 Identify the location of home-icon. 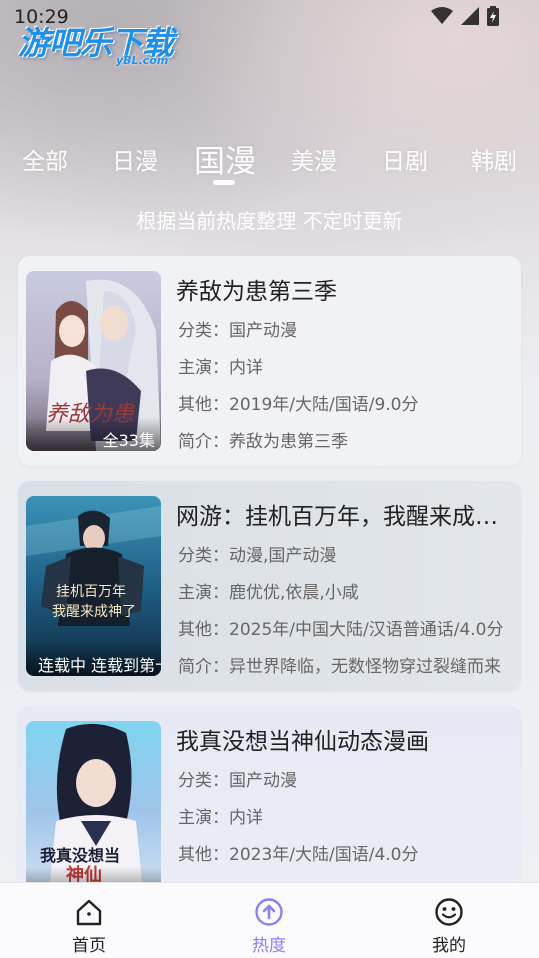
(89, 912).